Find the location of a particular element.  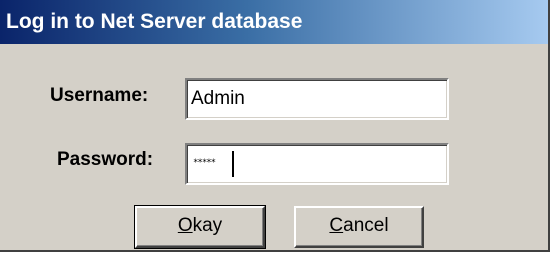

password-mask: ***** is located at coordinates (204, 163).